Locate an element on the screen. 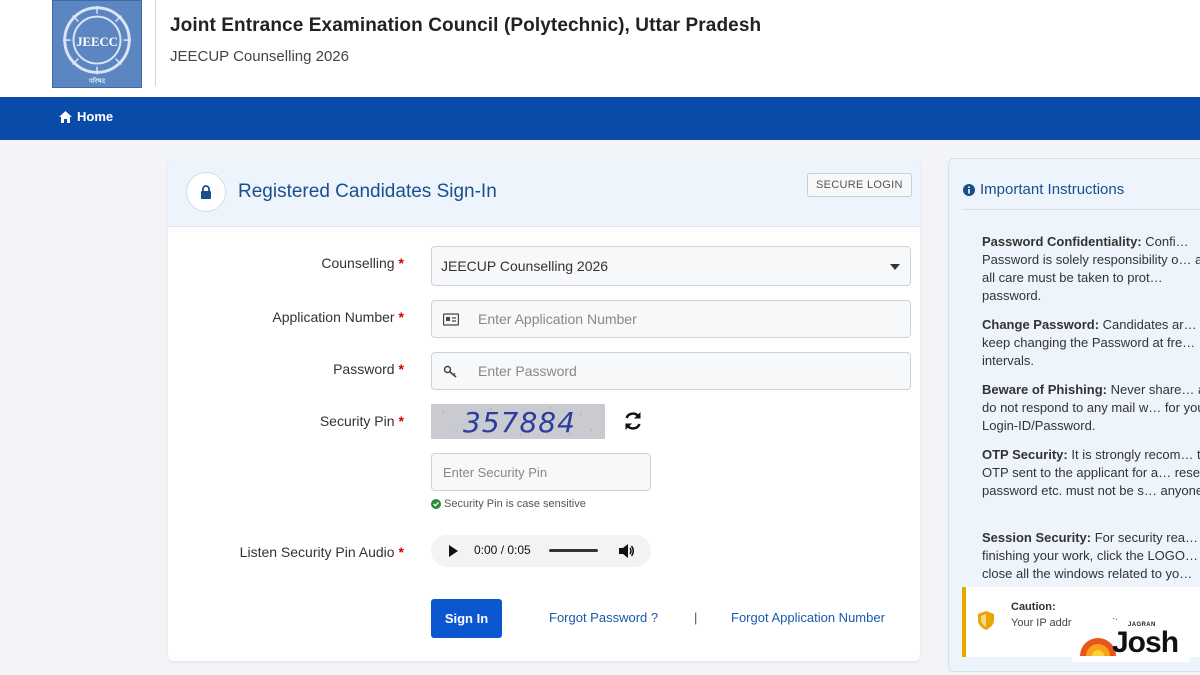 The height and width of the screenshot is (675, 1200). jagran-josh-watermark: JAGRAN Josh is located at coordinates (1131, 641).